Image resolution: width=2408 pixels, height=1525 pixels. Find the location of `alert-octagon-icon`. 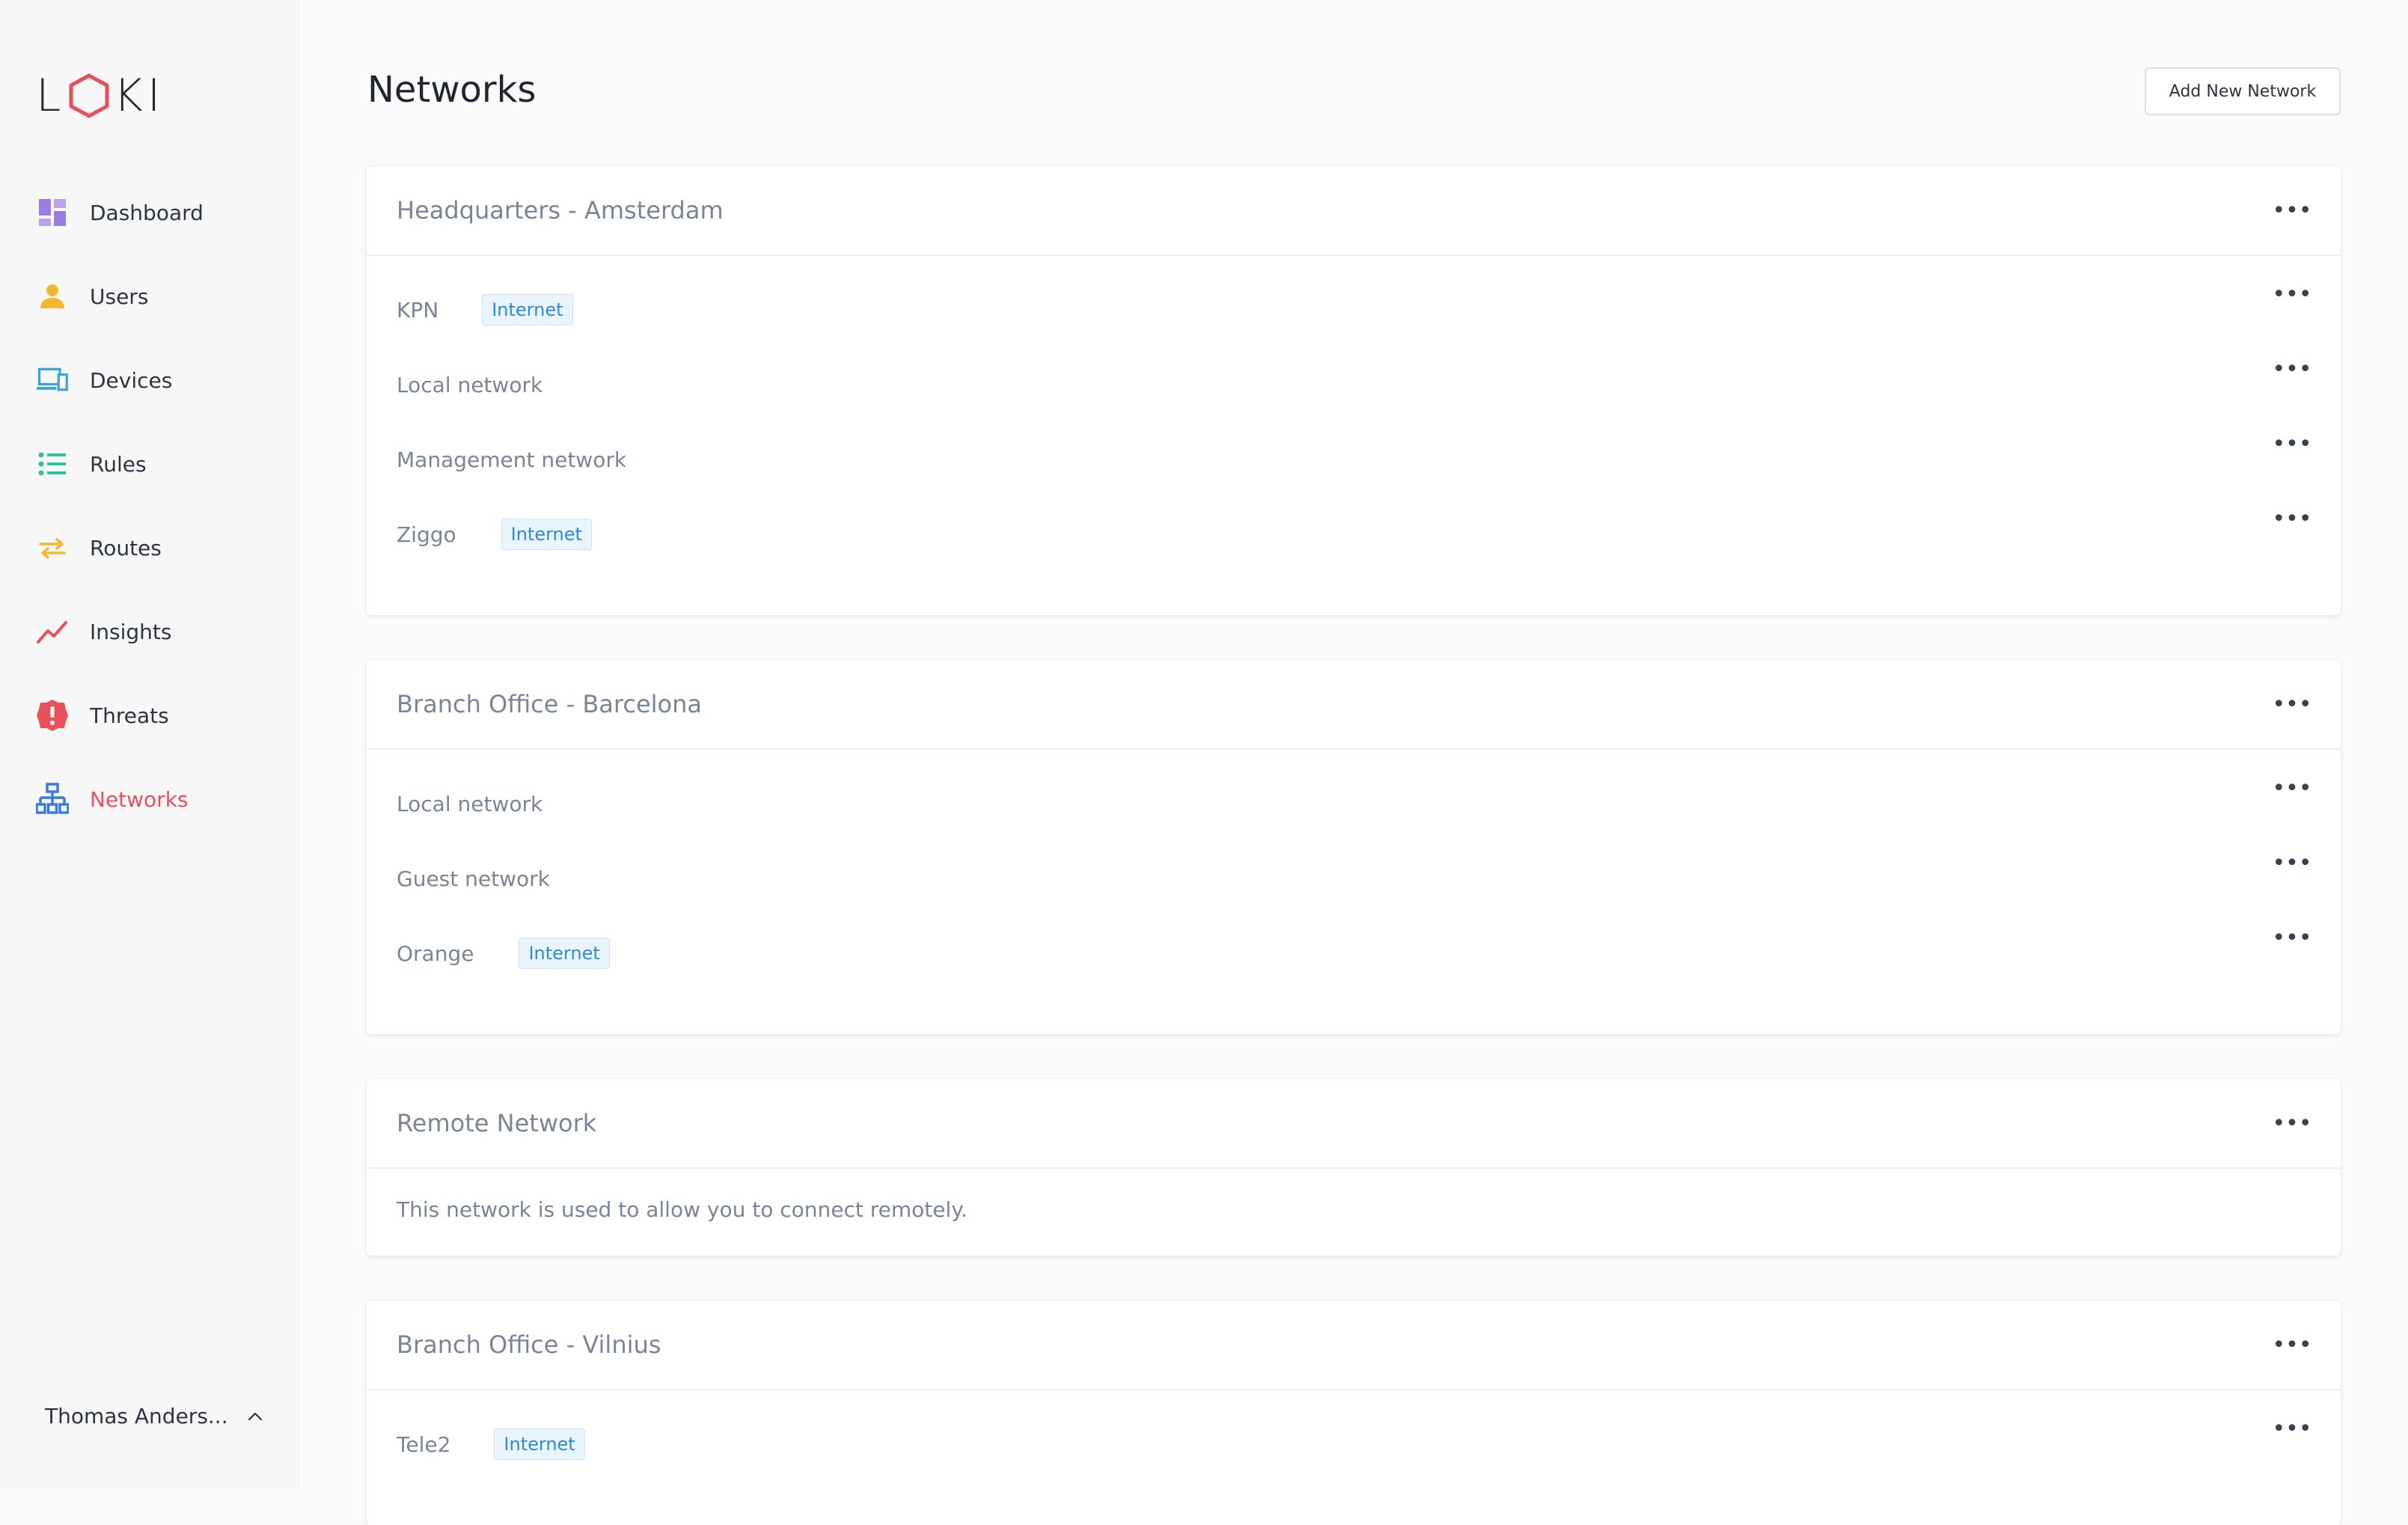

alert-octagon-icon is located at coordinates (52, 715).